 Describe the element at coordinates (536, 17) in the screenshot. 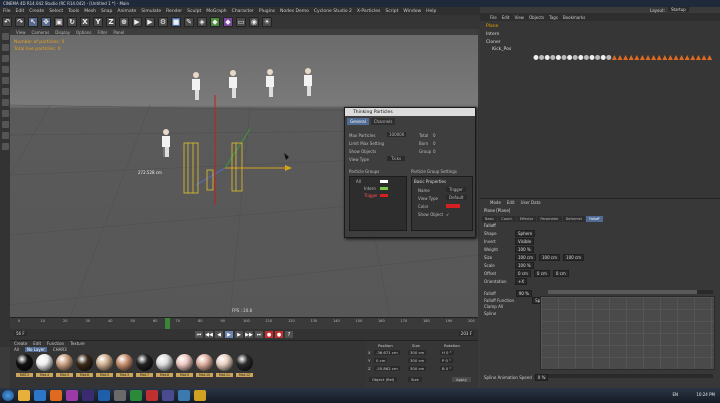

I see `object-menu-objects: Objects` at that location.